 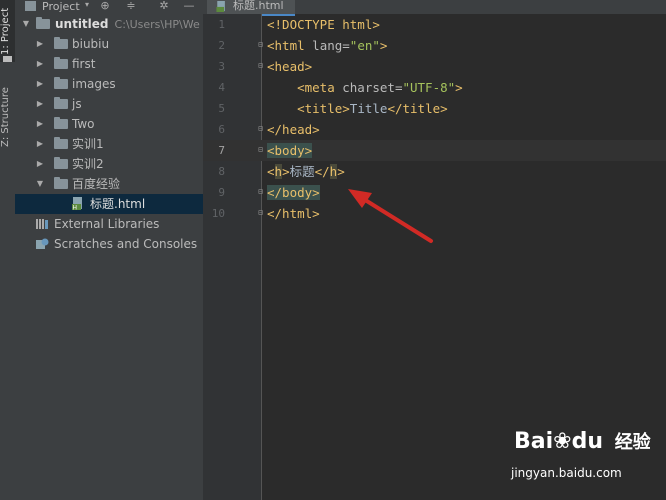 What do you see at coordinates (131, 6) in the screenshot?
I see `collapse-icon: ≑` at bounding box center [131, 6].